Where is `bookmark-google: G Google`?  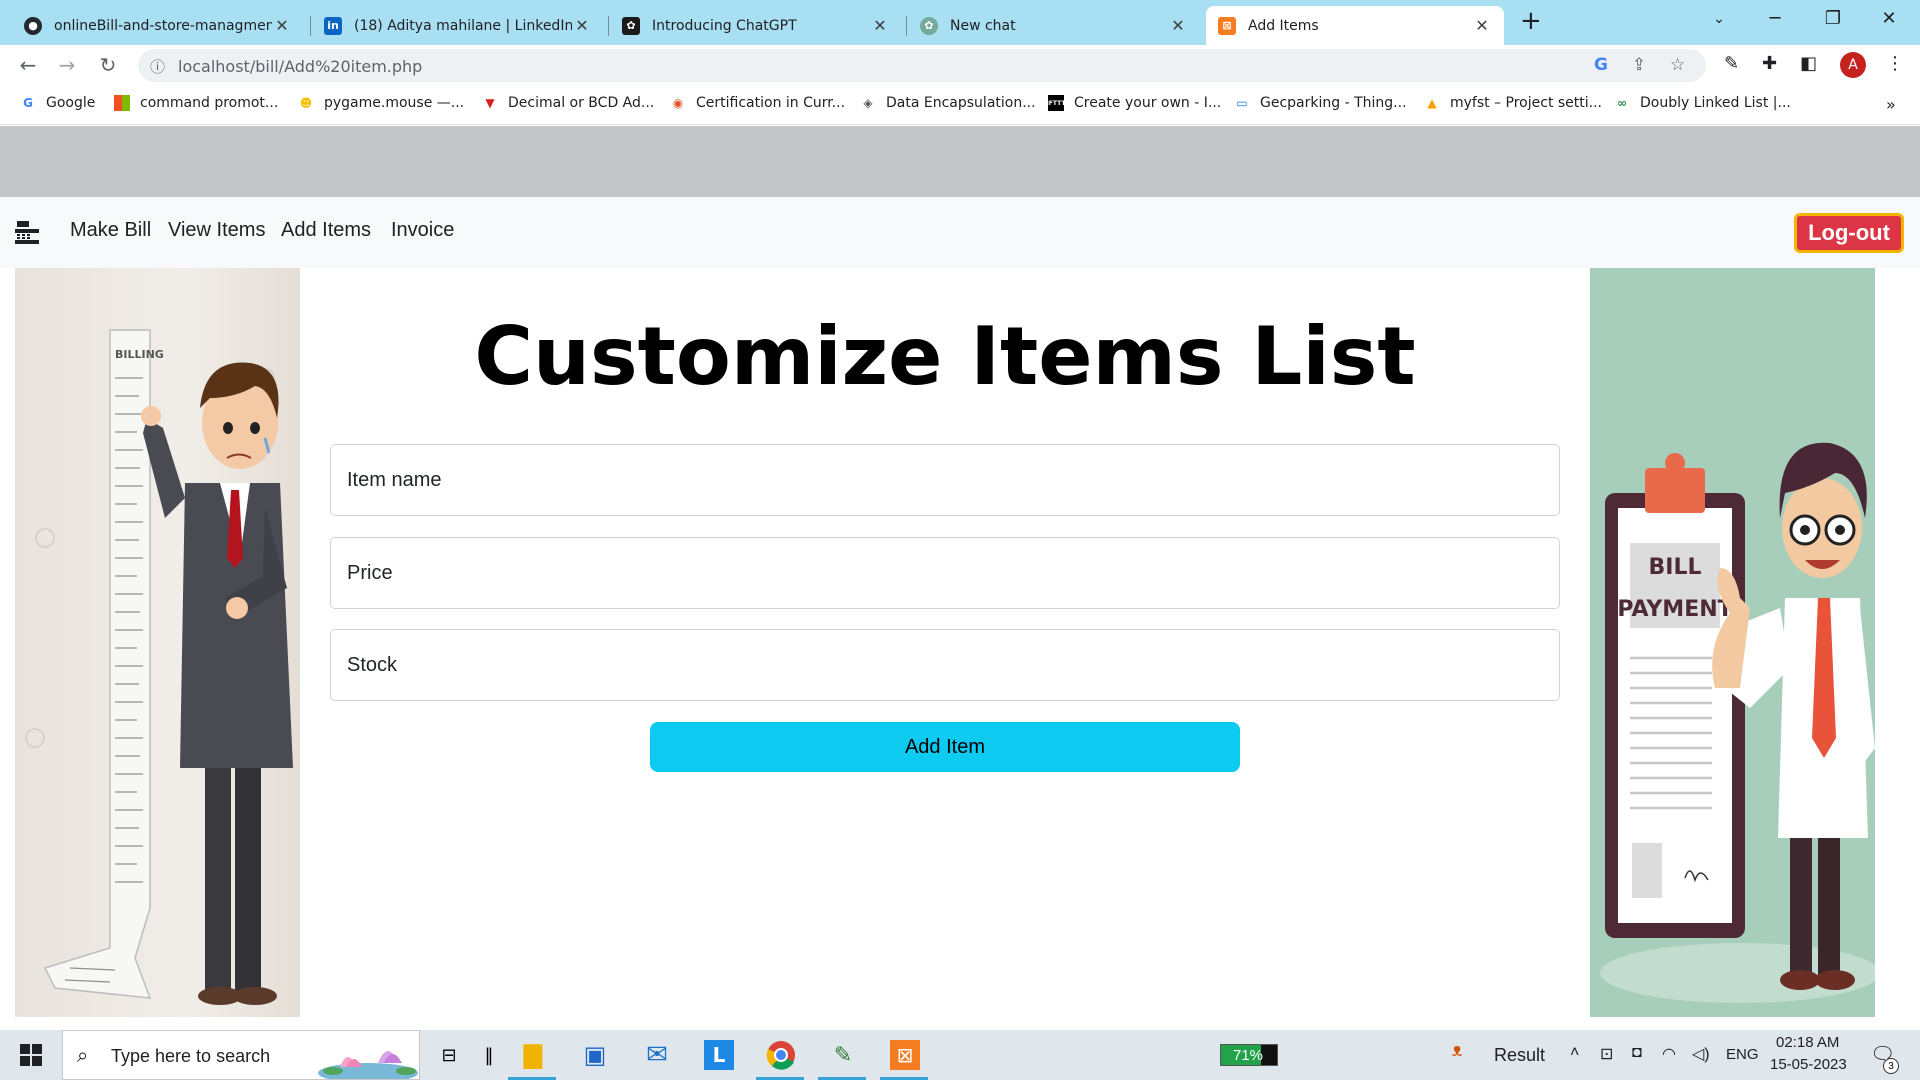
bookmark-google: G Google is located at coordinates (57, 103).